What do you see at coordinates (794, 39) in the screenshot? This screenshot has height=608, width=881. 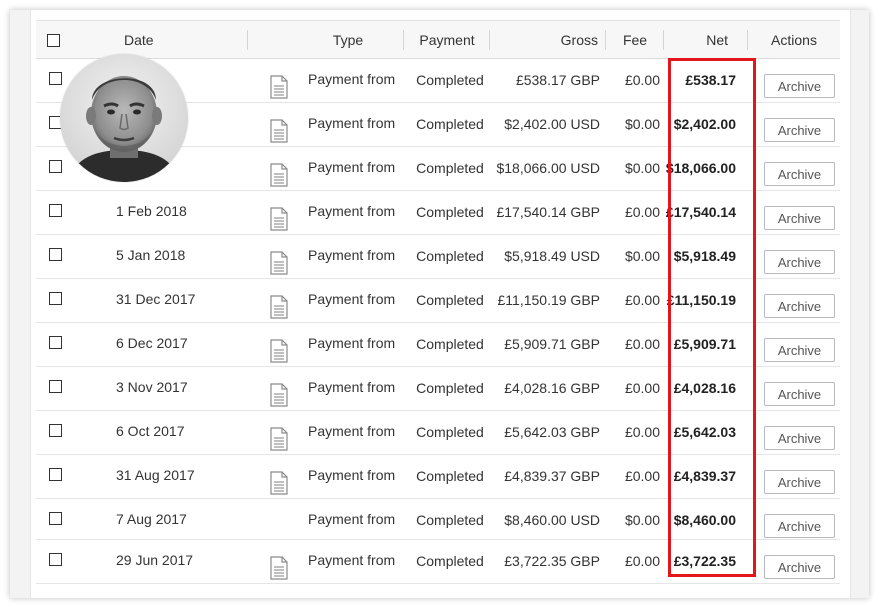 I see `column-header-actions-label: Actions` at bounding box center [794, 39].